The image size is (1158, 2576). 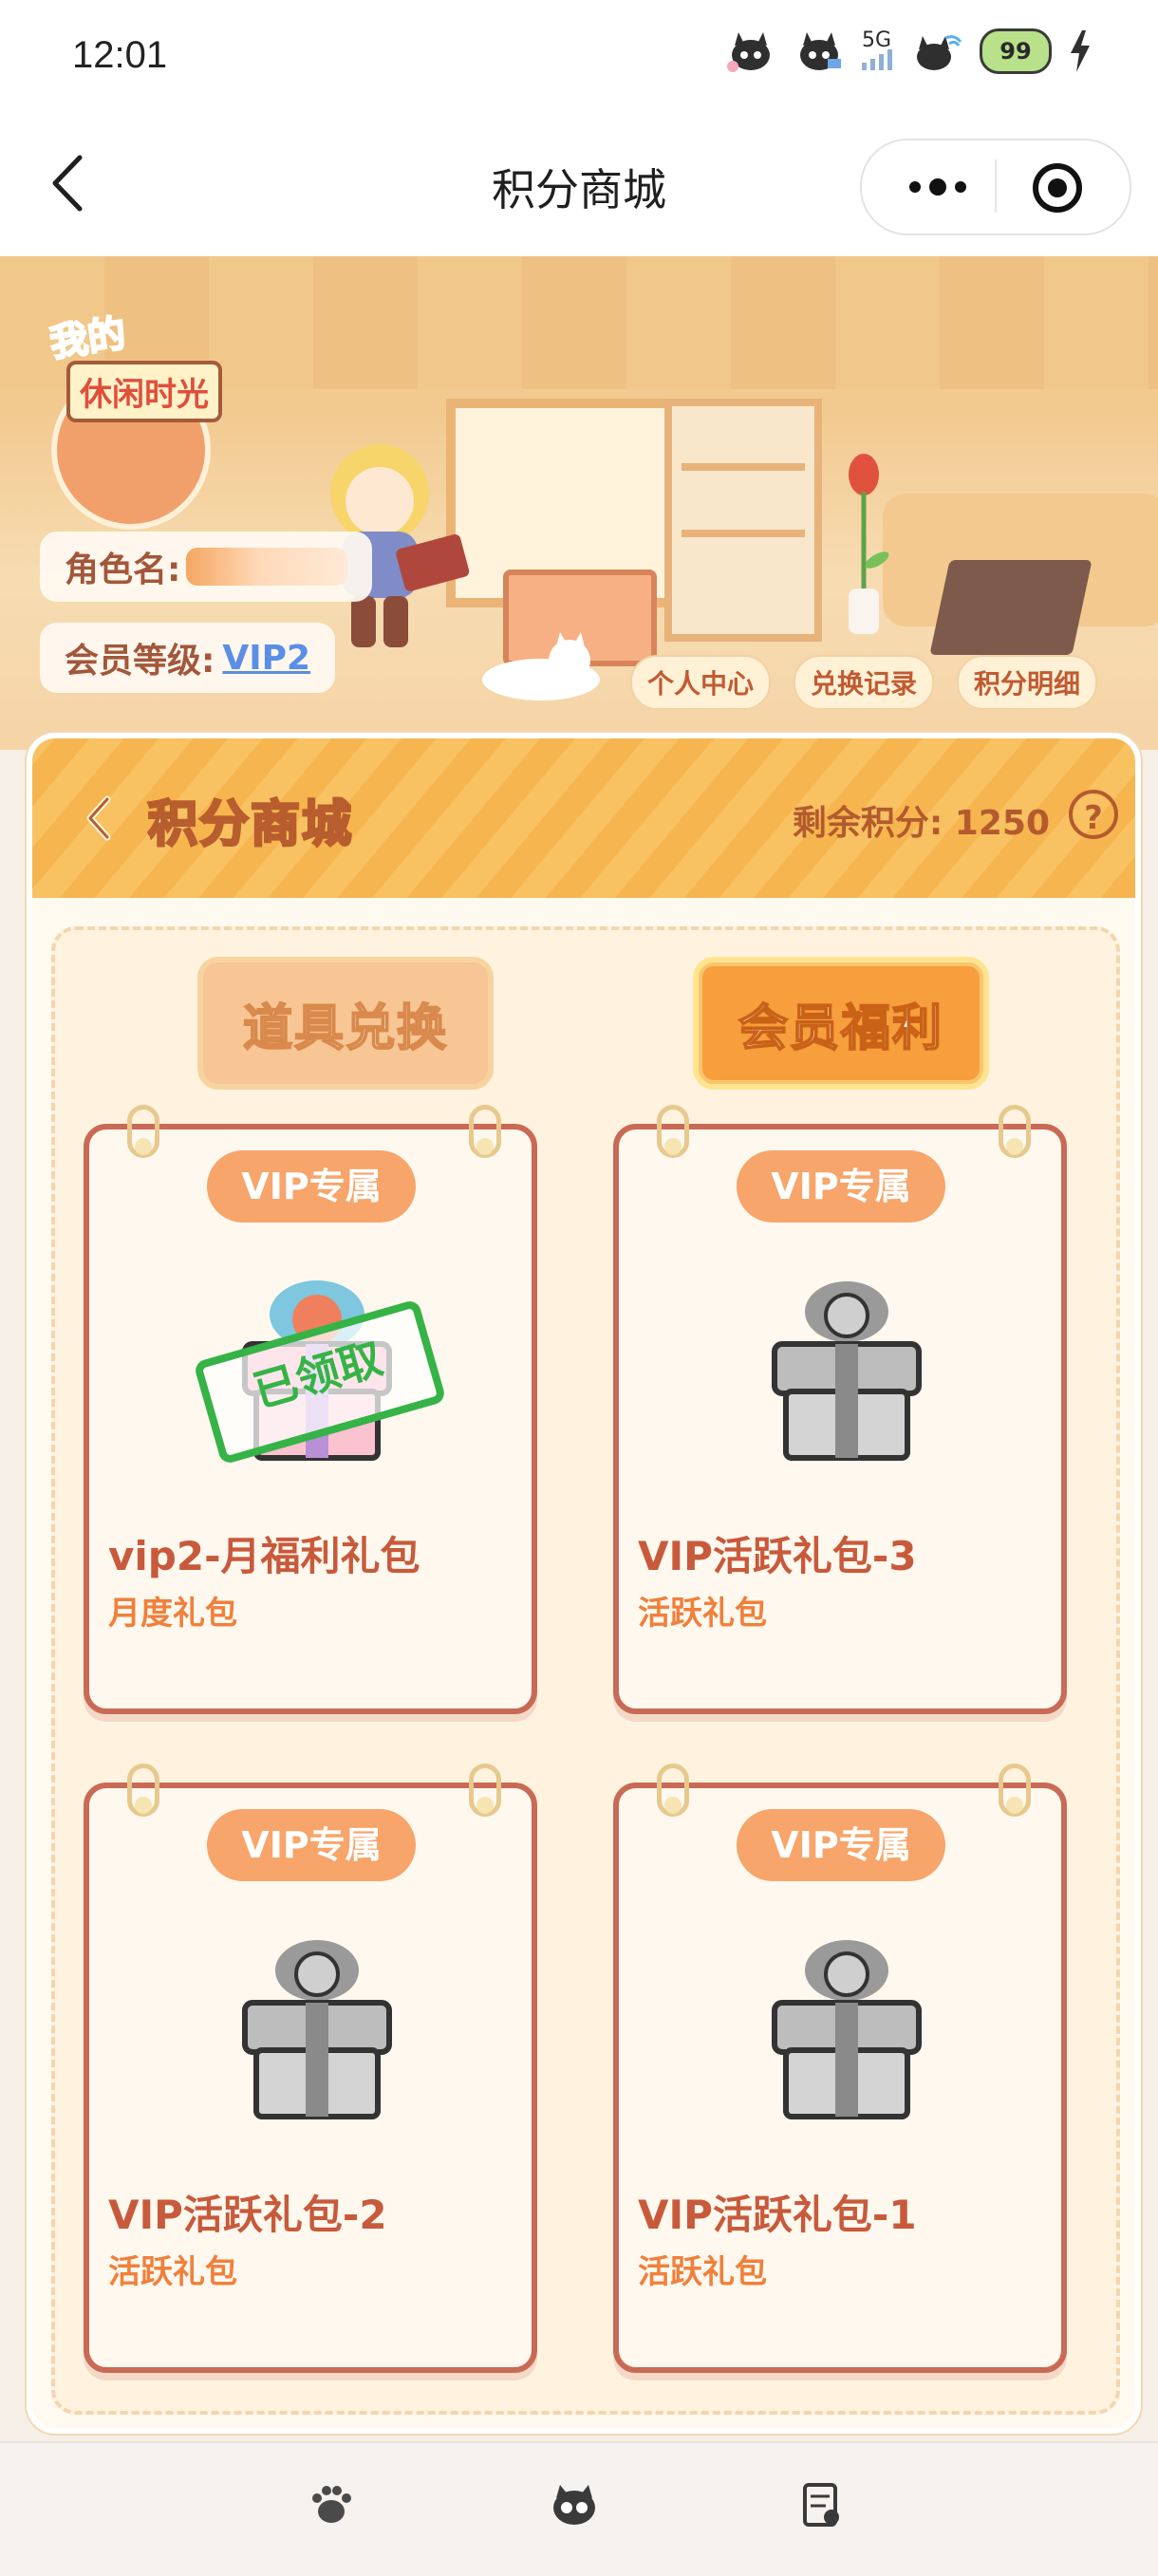 I want to click on role-name-pill: 角色名:, so click(x=206, y=567).